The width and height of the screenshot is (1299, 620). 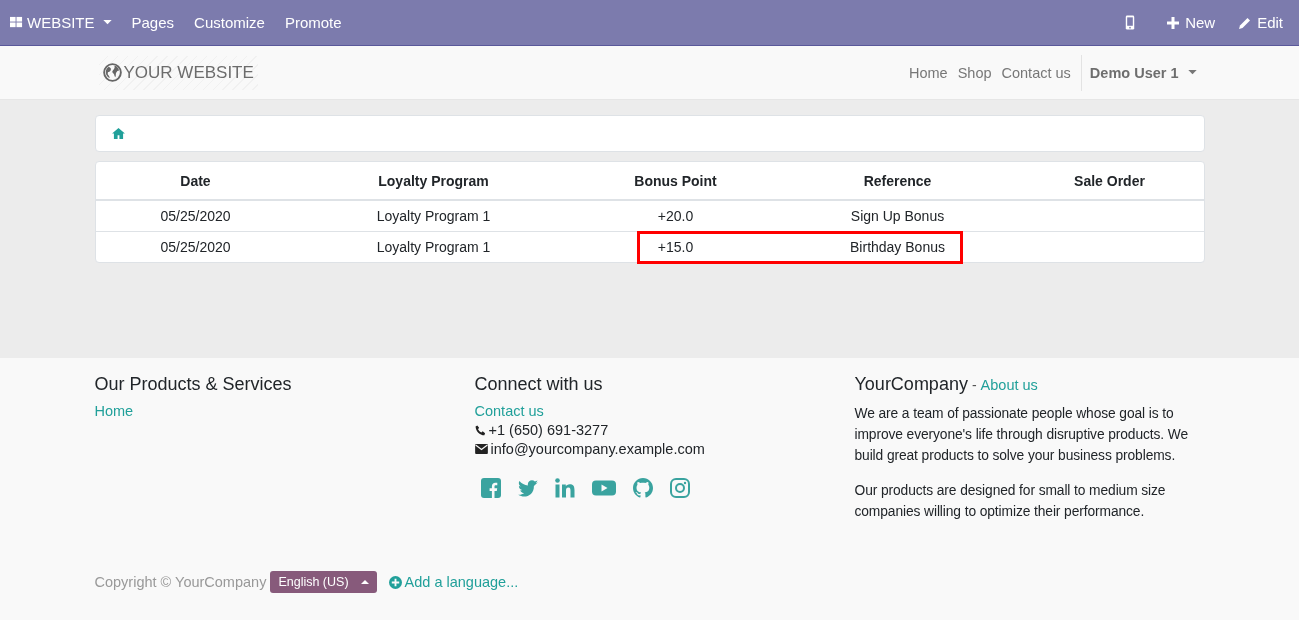 What do you see at coordinates (178, 72) in the screenshot?
I see `logo: YOUR WEBSITE` at bounding box center [178, 72].